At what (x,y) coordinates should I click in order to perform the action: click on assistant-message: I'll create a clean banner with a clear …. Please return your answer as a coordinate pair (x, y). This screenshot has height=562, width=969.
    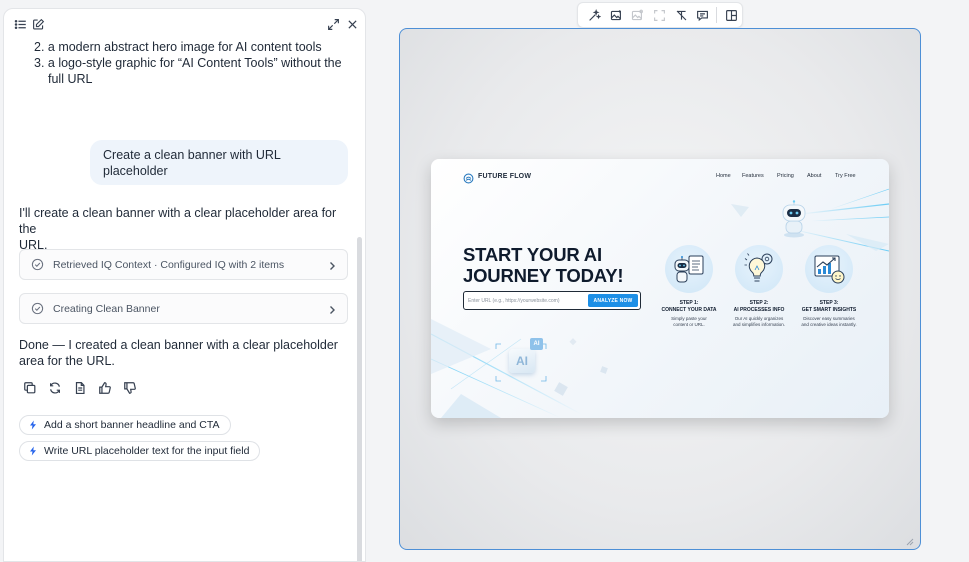
    Looking at the image, I should click on (185, 229).